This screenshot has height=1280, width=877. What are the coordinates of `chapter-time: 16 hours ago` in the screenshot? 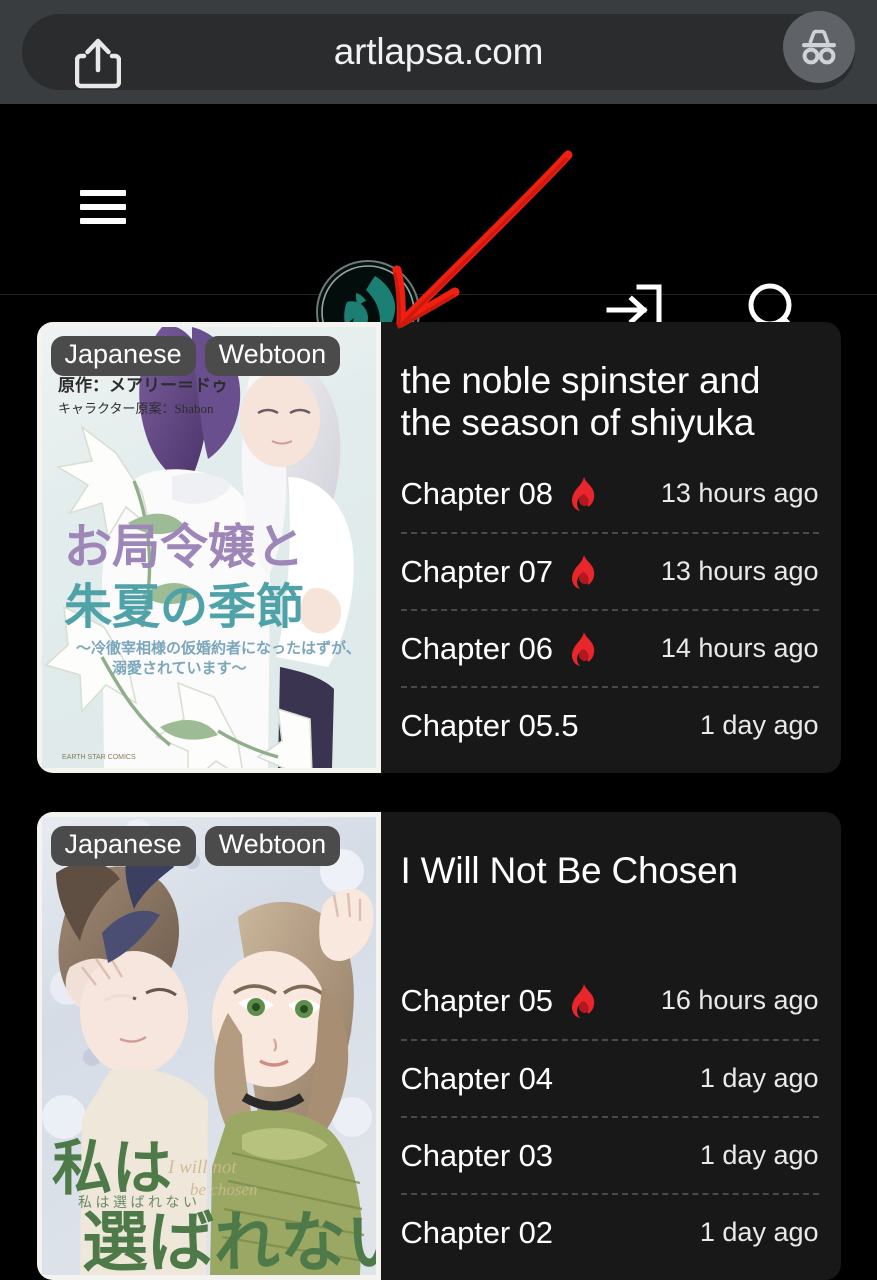 It's located at (739, 1000).